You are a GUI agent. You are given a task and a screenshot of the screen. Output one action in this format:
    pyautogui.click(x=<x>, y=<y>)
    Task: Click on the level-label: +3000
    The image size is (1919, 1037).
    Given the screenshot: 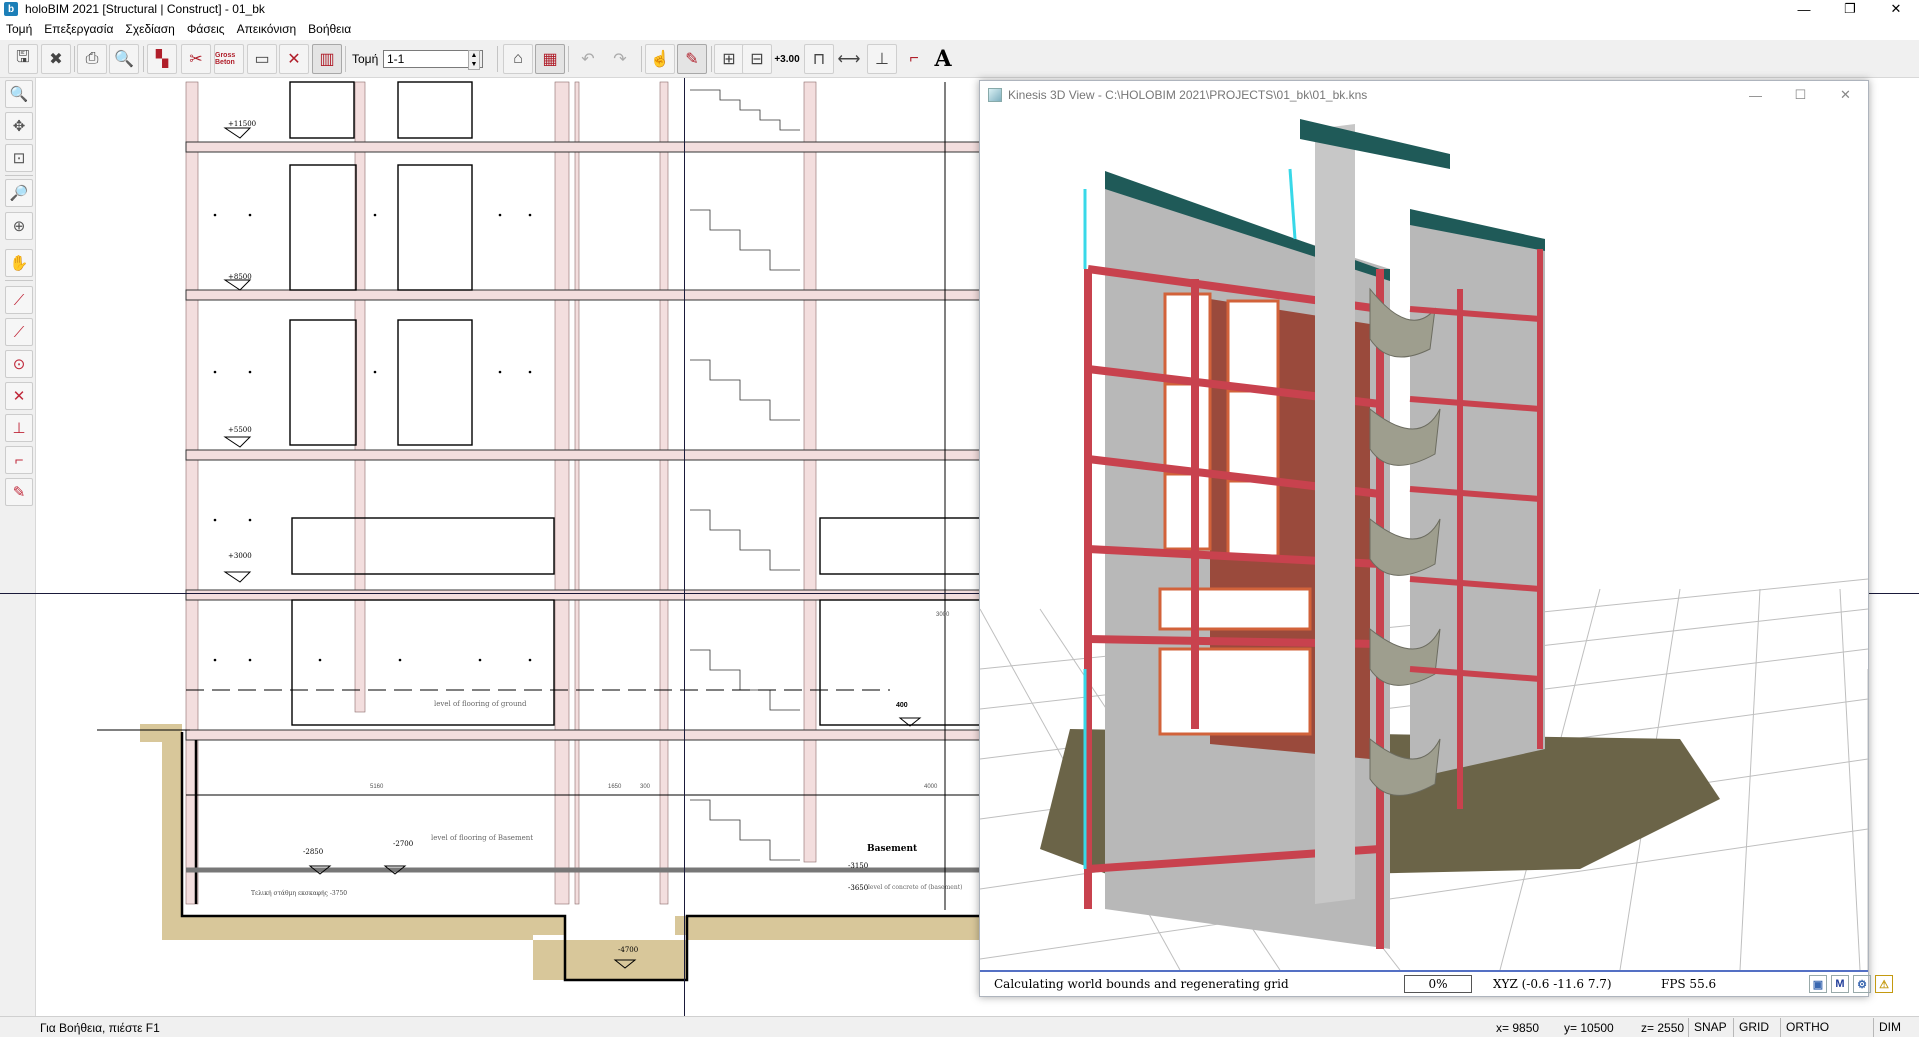 What is the action you would take?
    pyautogui.click(x=240, y=556)
    